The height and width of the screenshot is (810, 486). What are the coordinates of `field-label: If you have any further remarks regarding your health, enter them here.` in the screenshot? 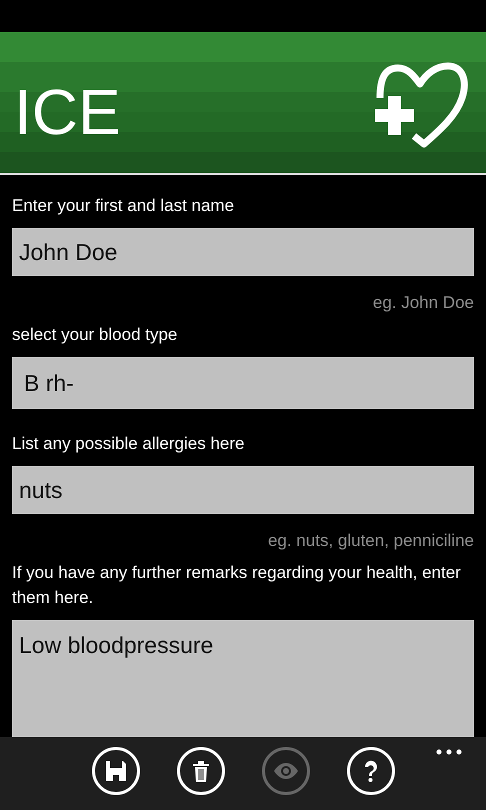 It's located at (237, 585).